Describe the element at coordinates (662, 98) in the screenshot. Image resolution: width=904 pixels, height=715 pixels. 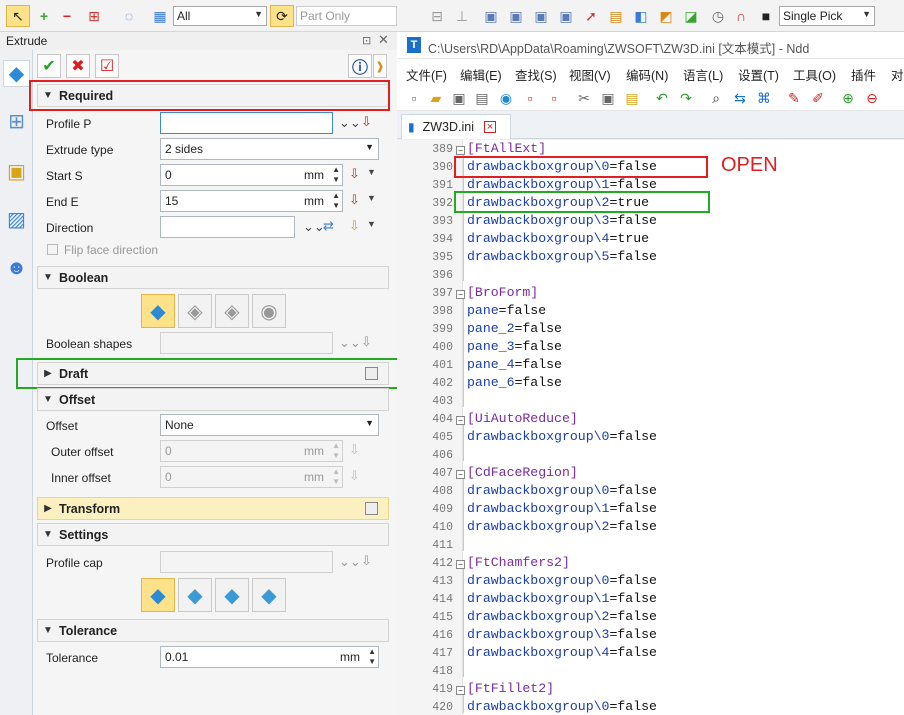
I see `undo-icon: ↶` at that location.